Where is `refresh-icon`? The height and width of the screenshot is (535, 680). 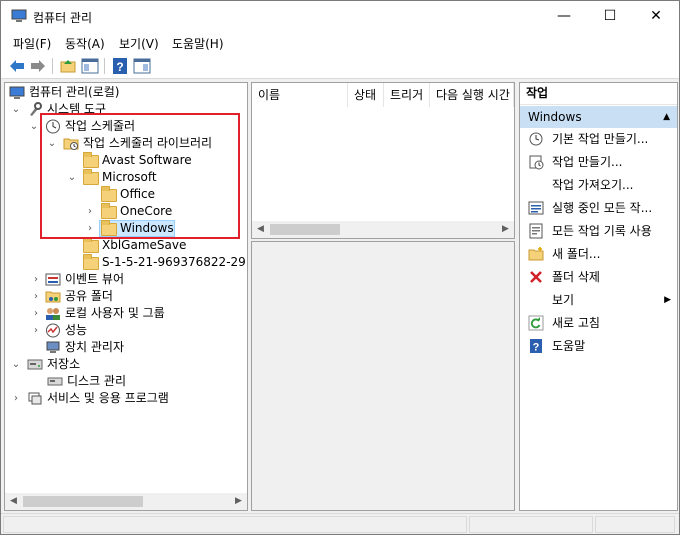
refresh-icon is located at coordinates (536, 323).